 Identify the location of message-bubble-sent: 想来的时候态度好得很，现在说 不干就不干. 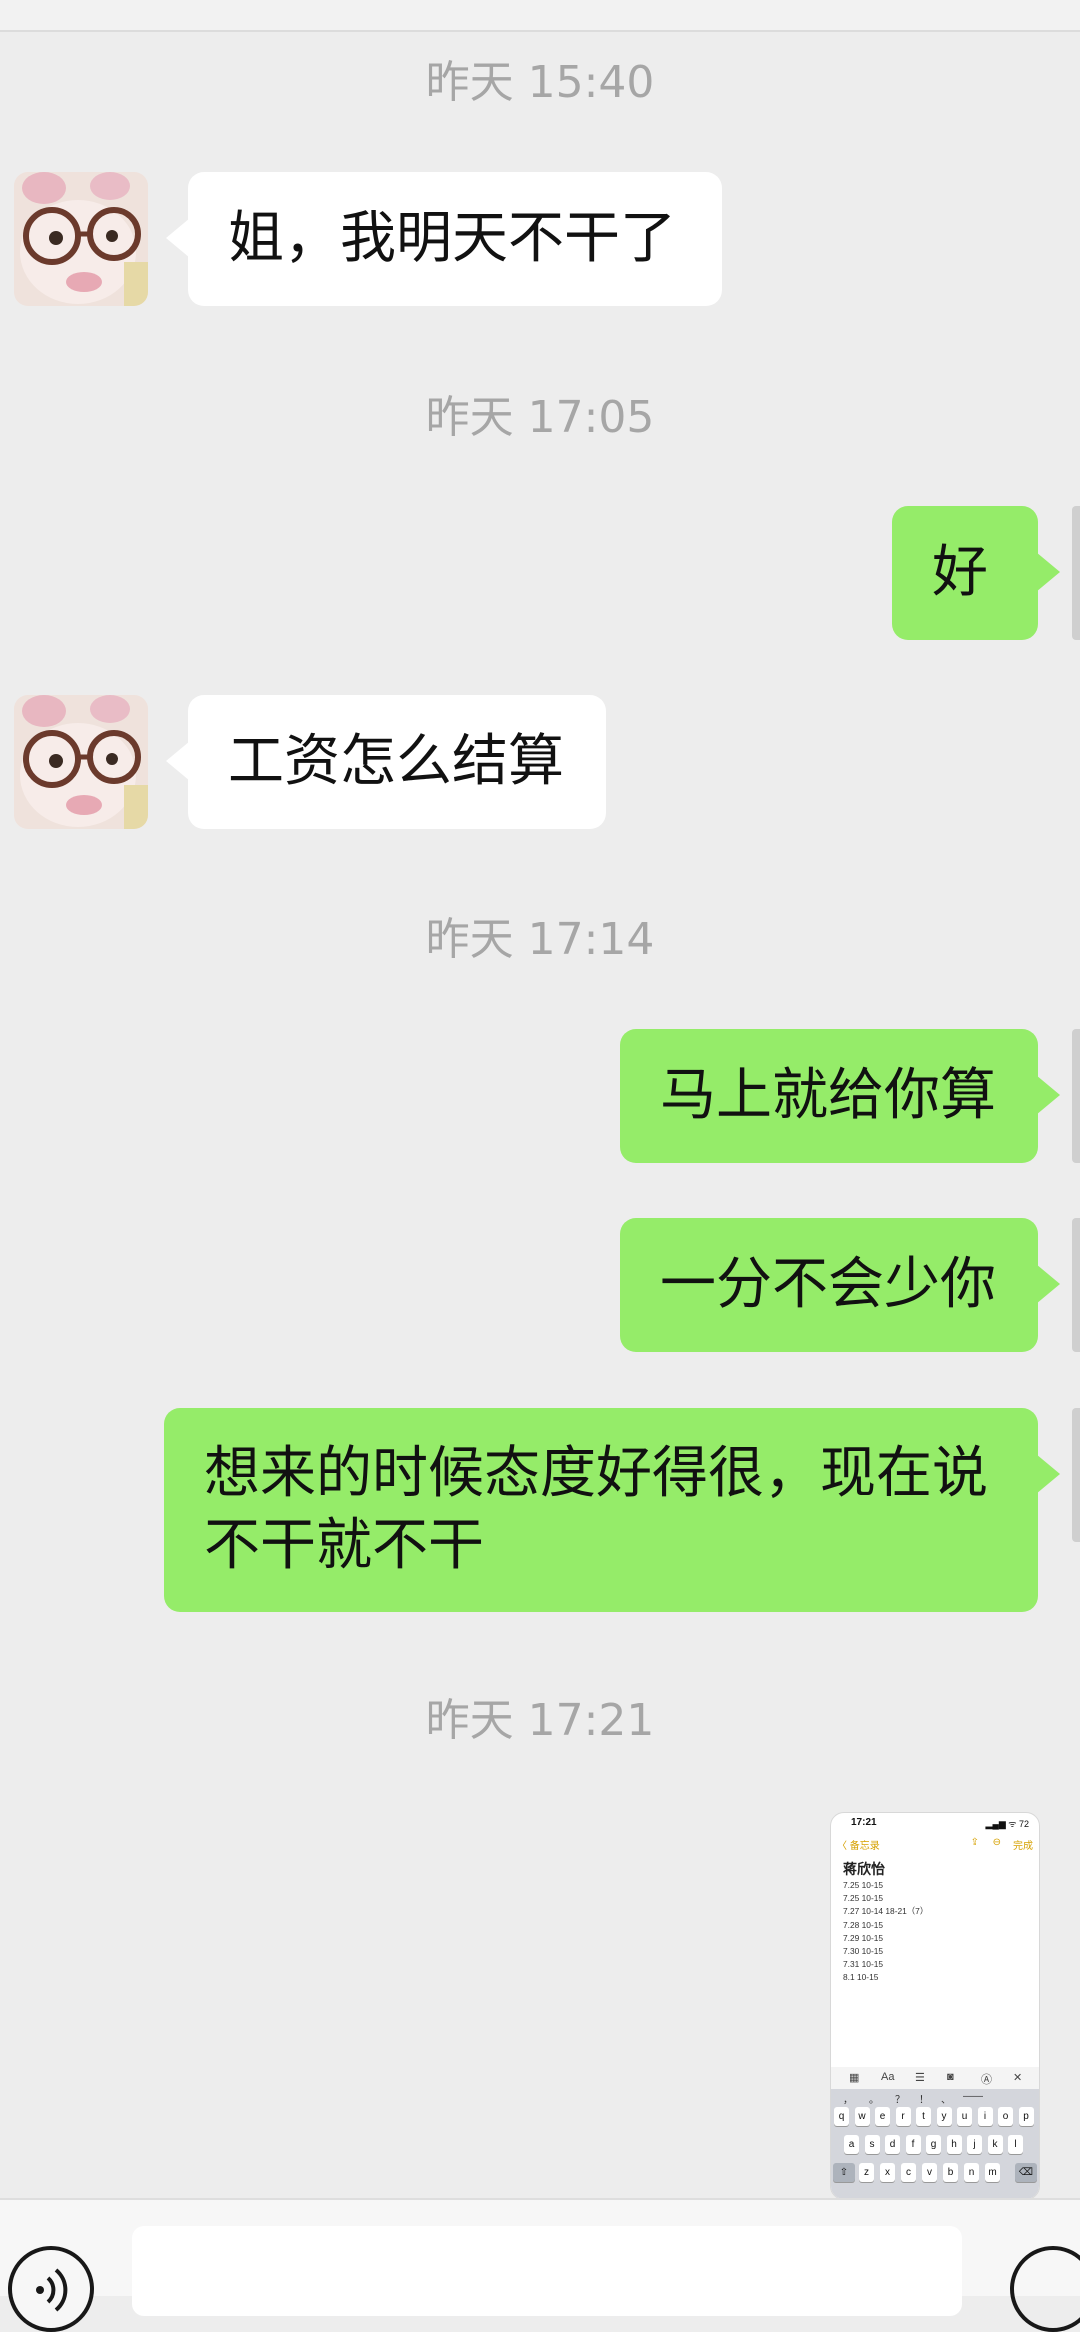
(612, 1510).